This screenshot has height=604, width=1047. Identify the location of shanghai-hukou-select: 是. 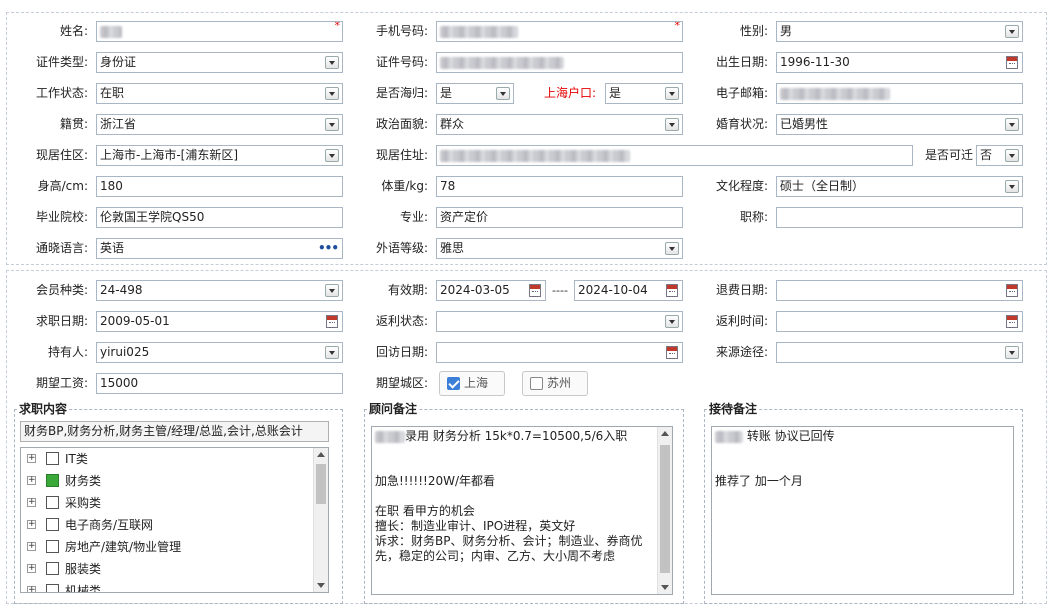
(644, 93).